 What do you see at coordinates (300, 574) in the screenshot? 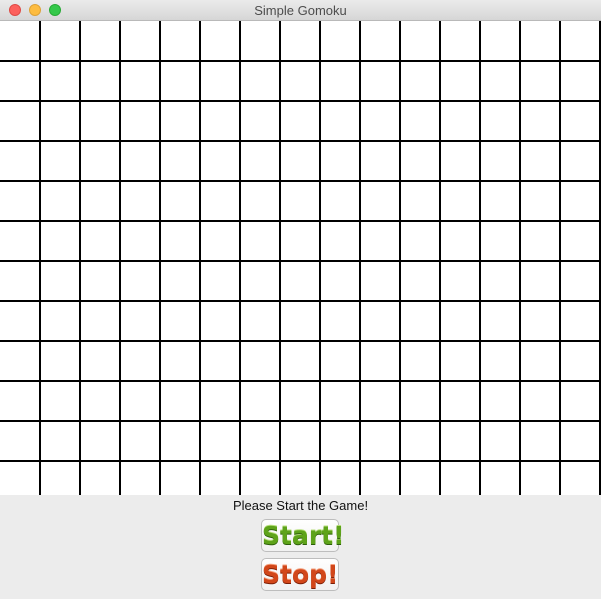
I see `stop-button: Stop!` at bounding box center [300, 574].